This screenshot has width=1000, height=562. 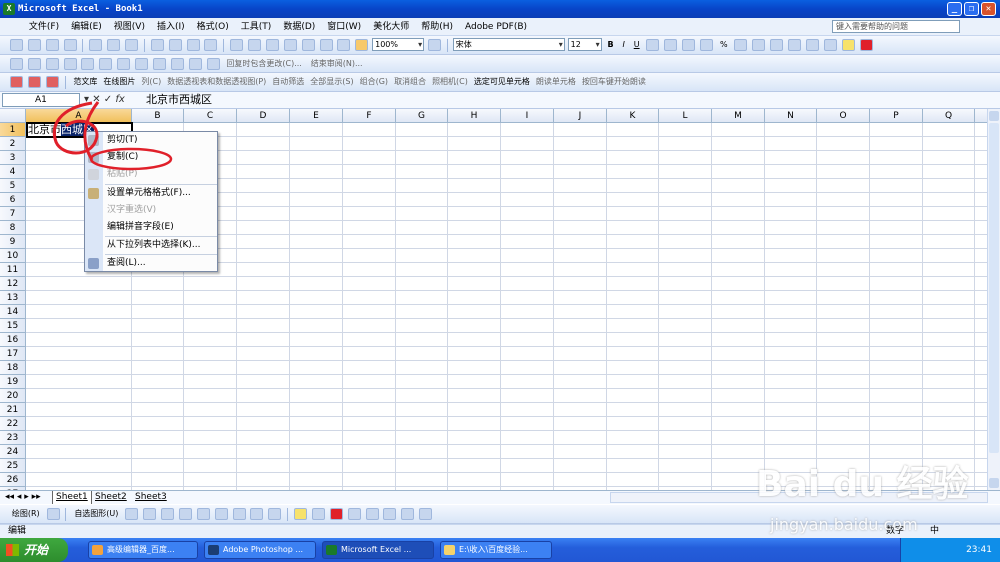 What do you see at coordinates (844, 524) in the screenshot?
I see `watermark-url: jingyan.baidu.com` at bounding box center [844, 524].